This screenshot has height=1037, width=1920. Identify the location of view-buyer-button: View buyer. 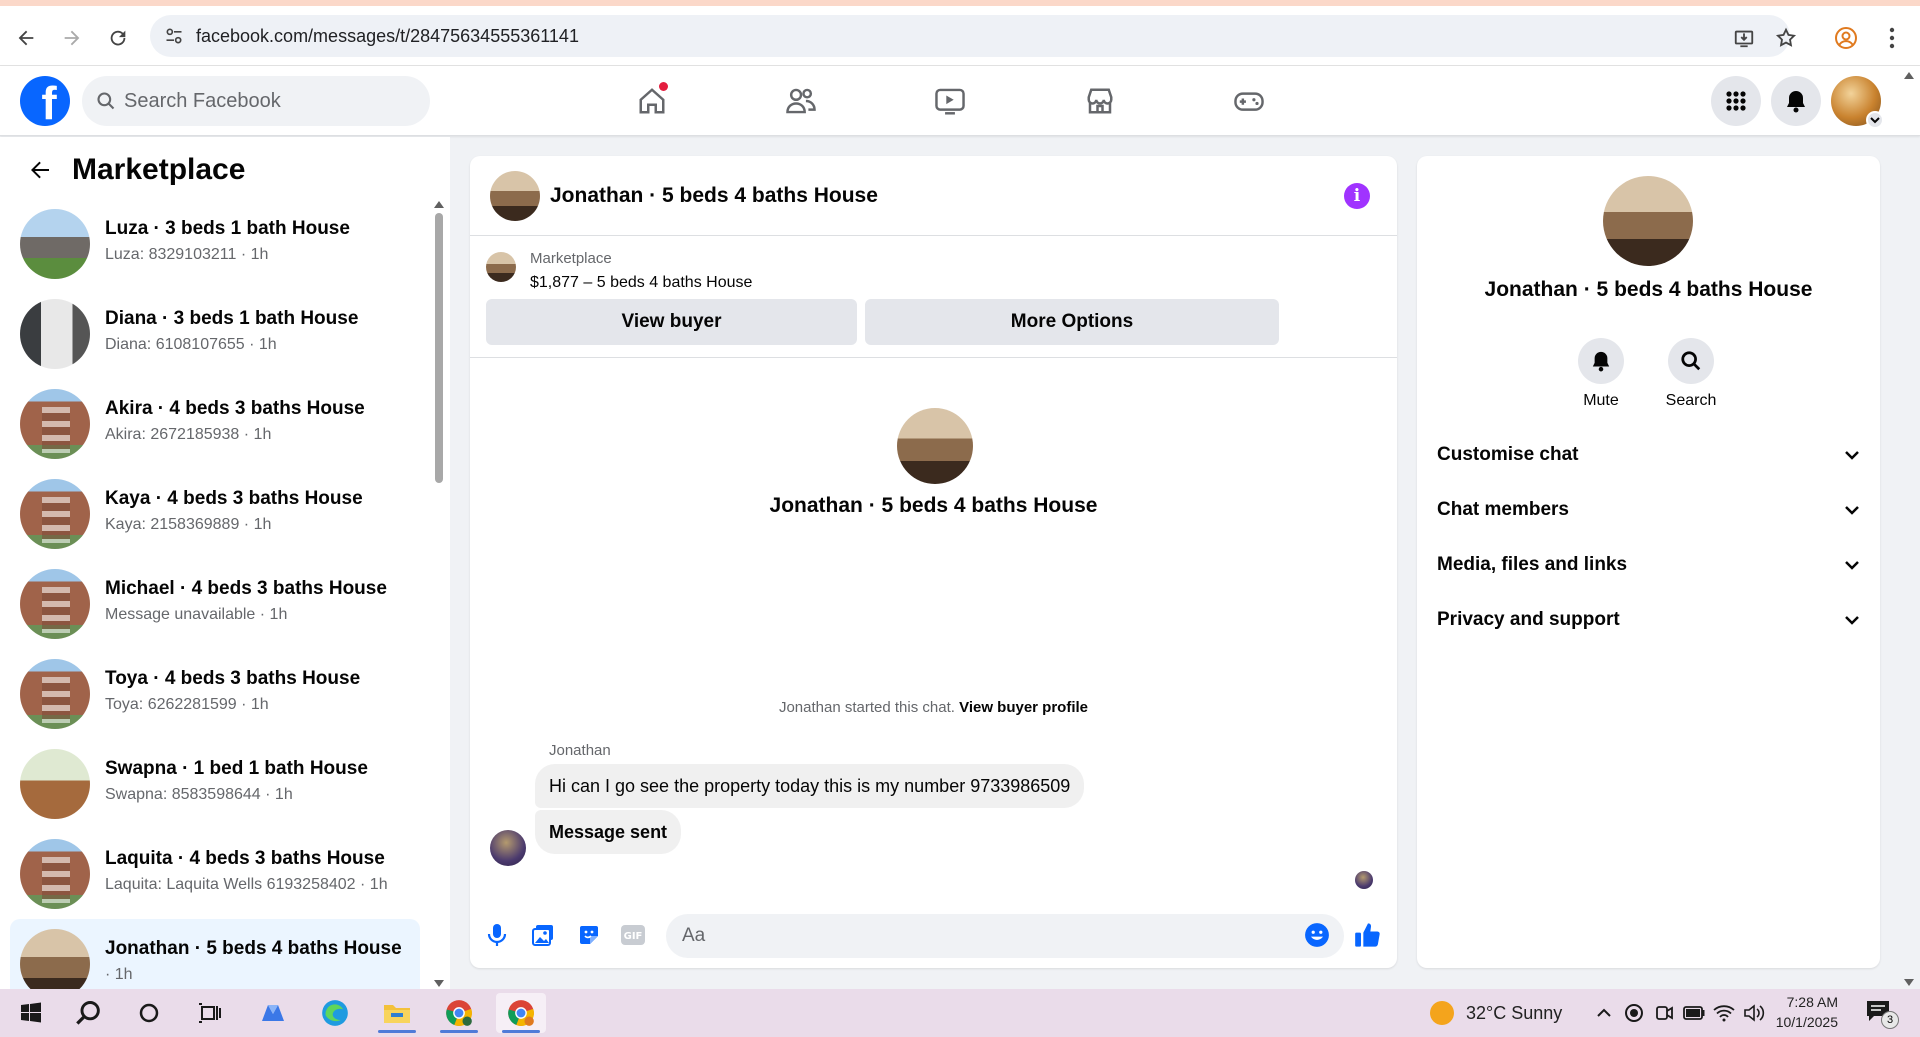
(671, 322).